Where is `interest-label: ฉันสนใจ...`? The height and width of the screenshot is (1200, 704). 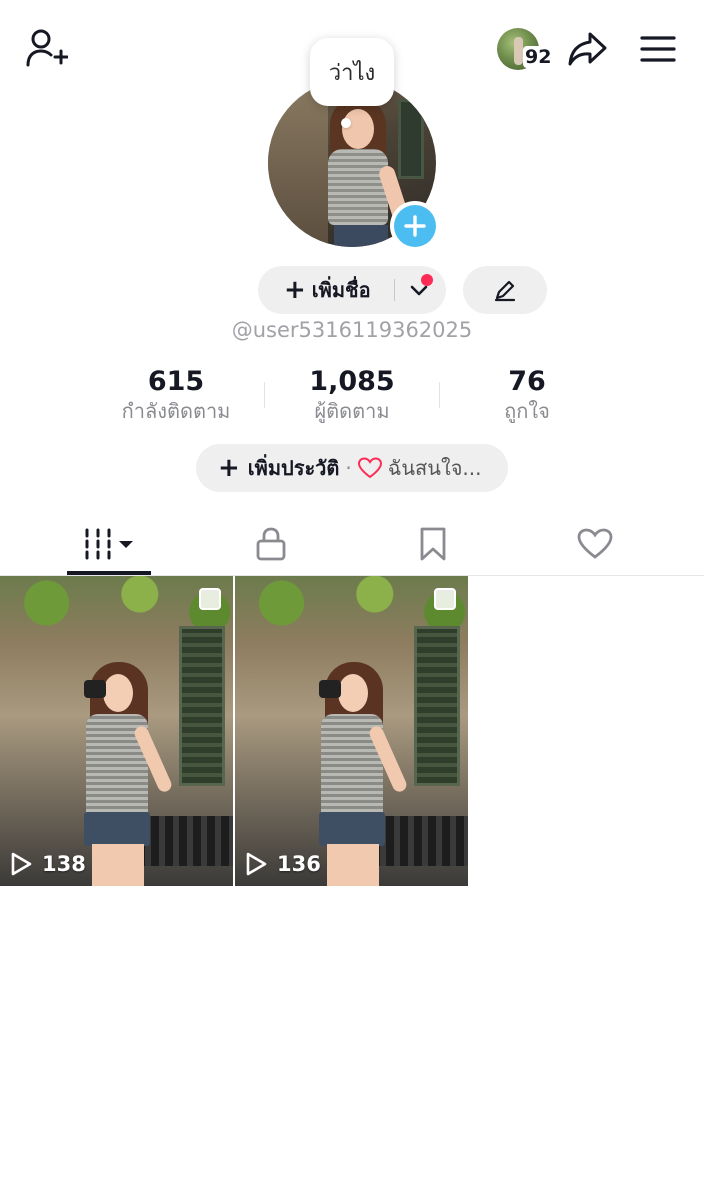 interest-label: ฉันสนใจ... is located at coordinates (434, 468).